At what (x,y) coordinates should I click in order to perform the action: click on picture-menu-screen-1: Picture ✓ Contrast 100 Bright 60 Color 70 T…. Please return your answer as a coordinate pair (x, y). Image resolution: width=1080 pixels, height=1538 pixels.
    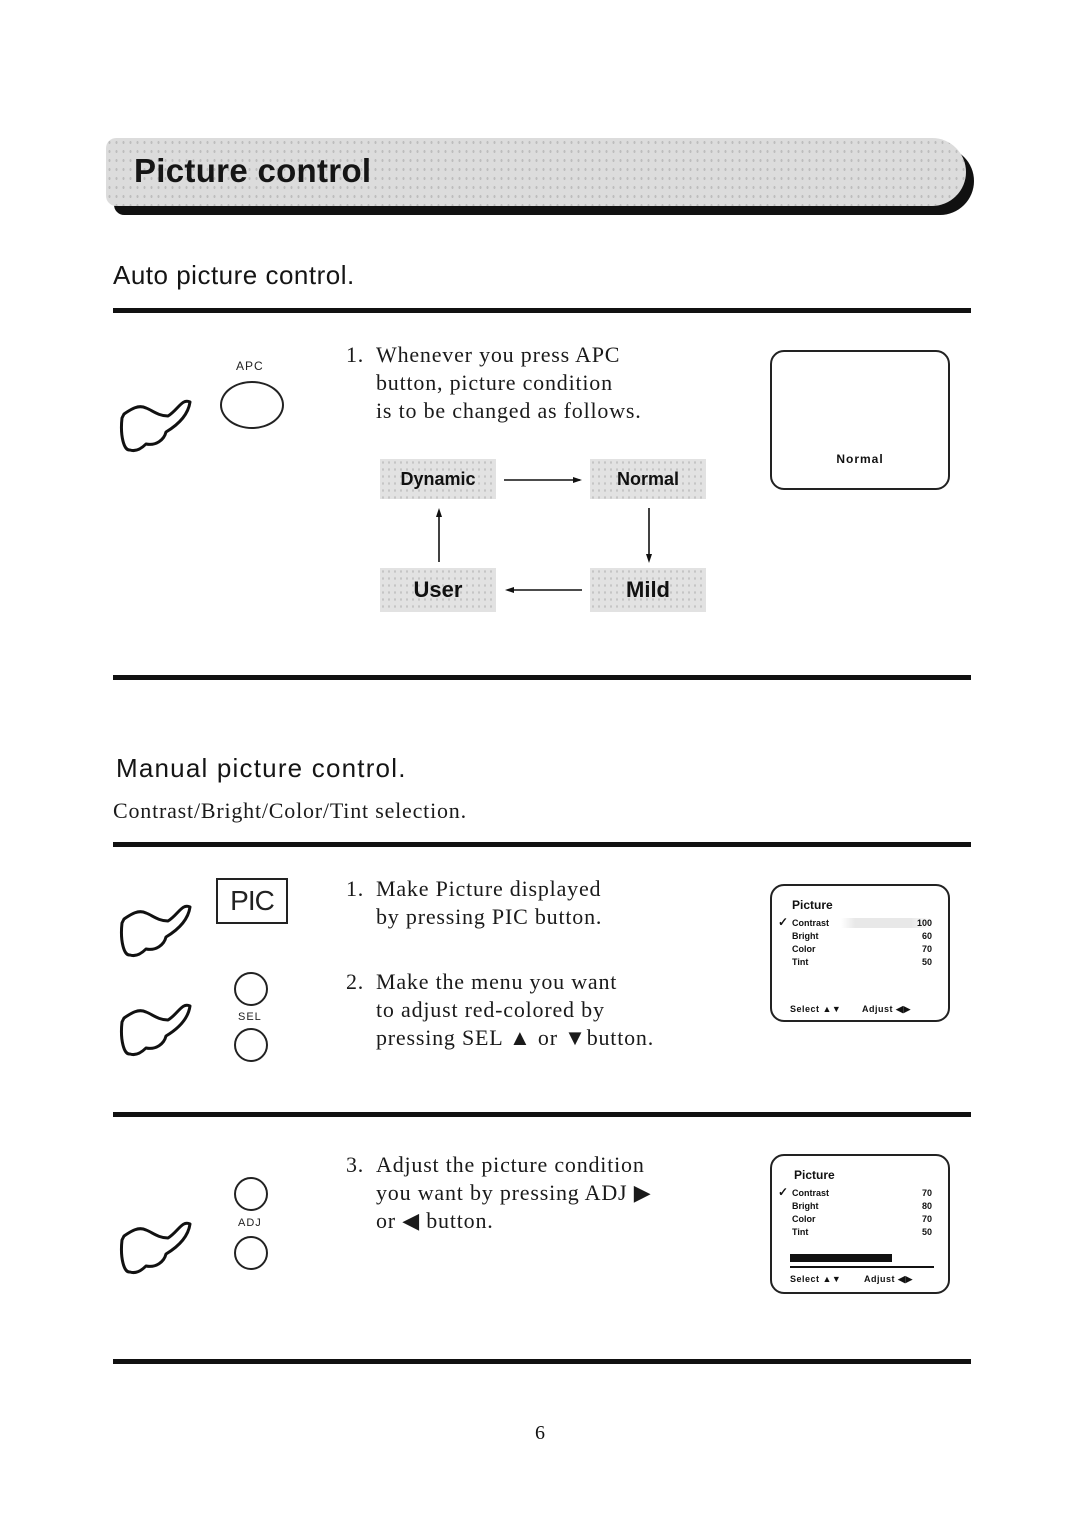
    Looking at the image, I should click on (860, 953).